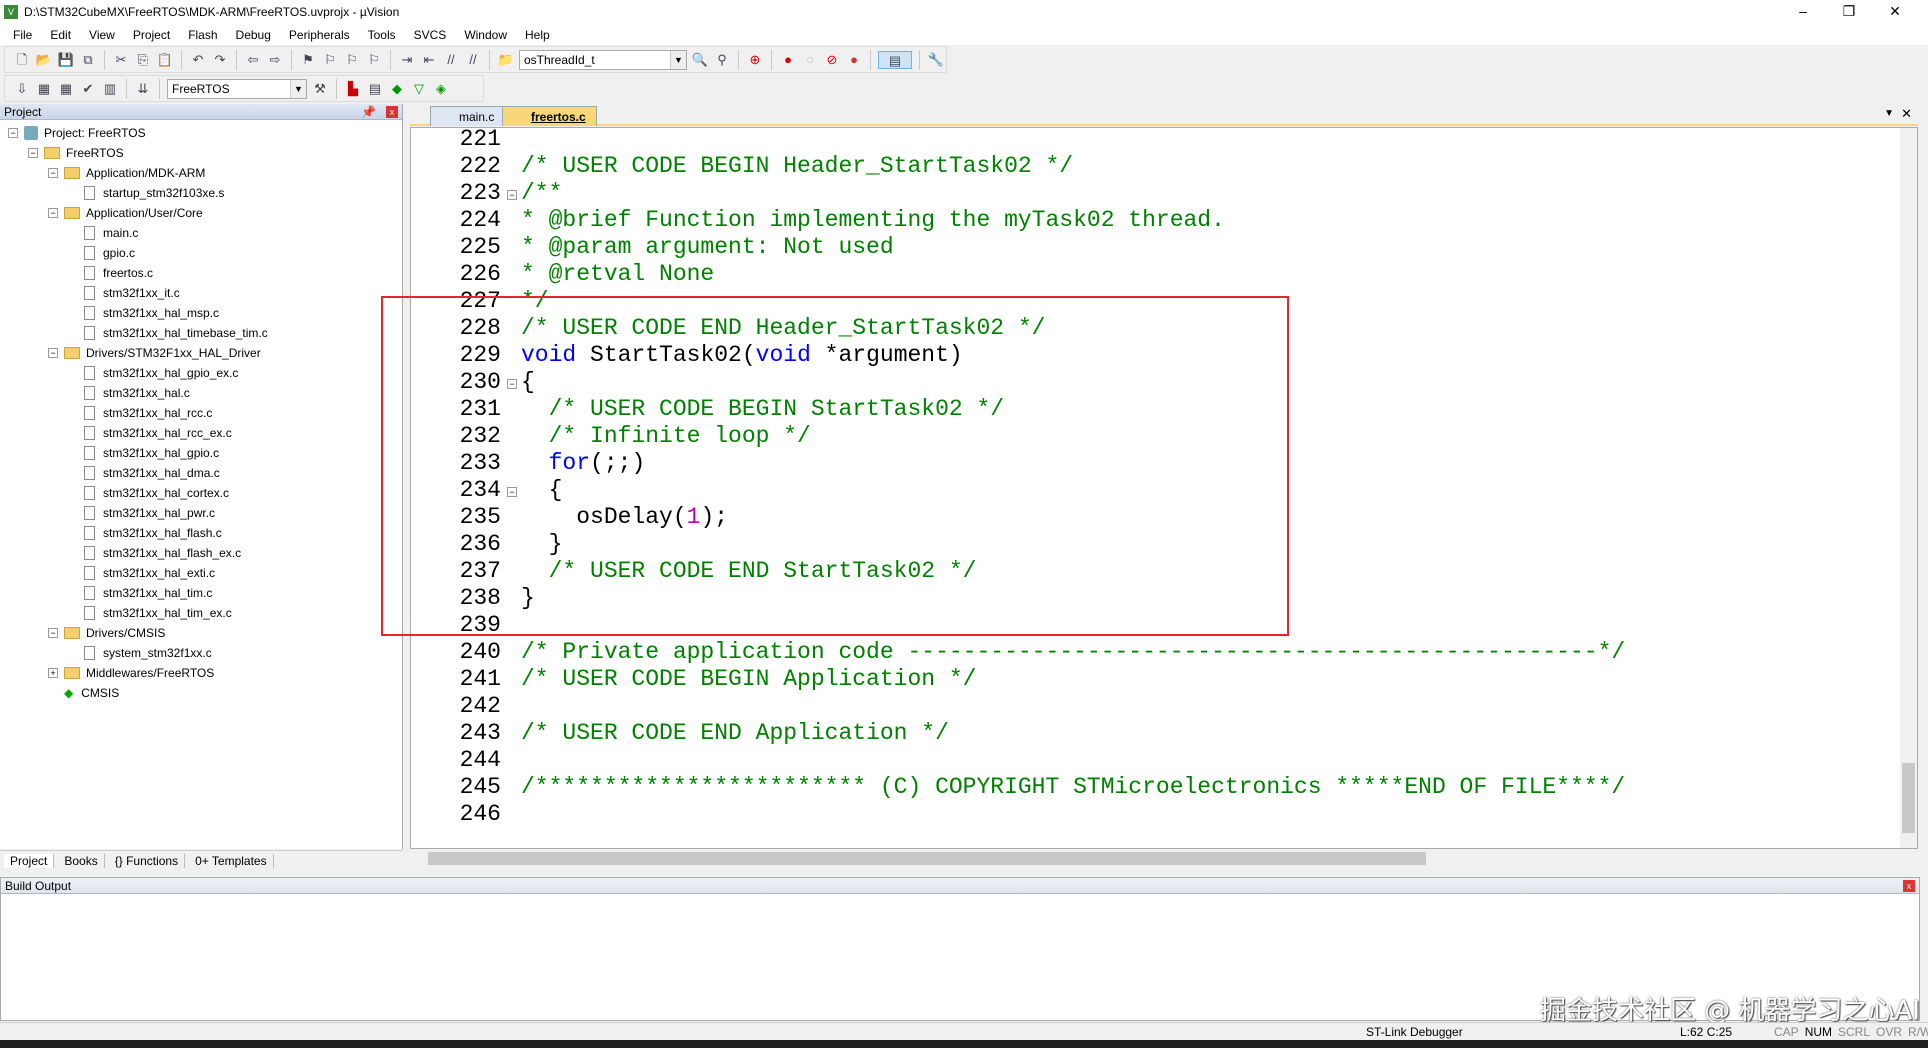 The width and height of the screenshot is (1928, 1048). Describe the element at coordinates (77, 133) in the screenshot. I see `tree-item: − Project: FreeRTOS` at that location.